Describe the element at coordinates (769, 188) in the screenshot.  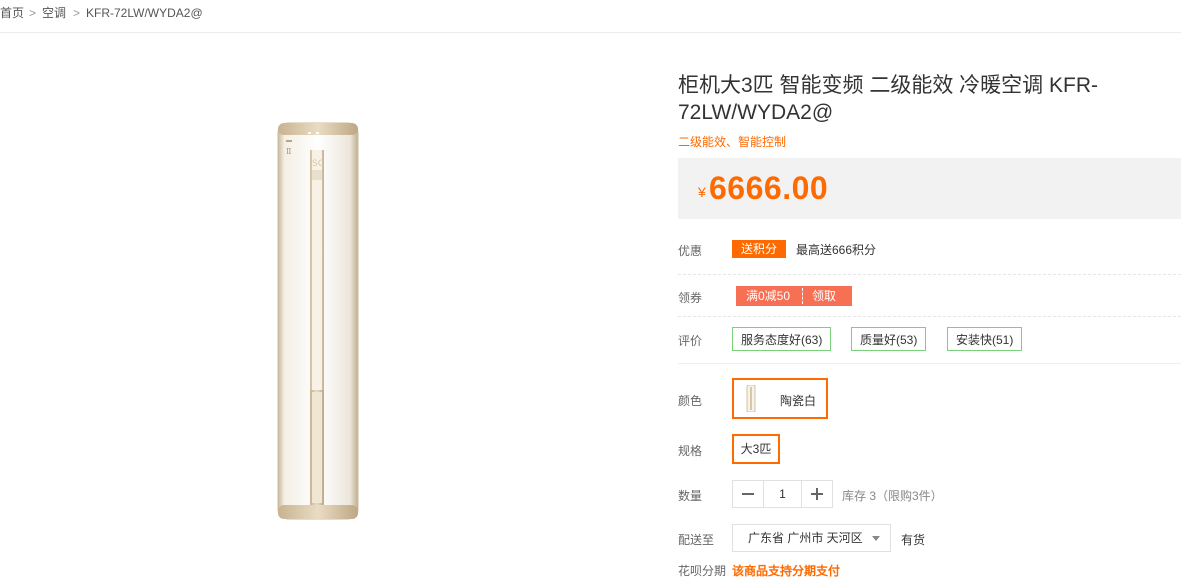
I see `product-price: 6666.00` at that location.